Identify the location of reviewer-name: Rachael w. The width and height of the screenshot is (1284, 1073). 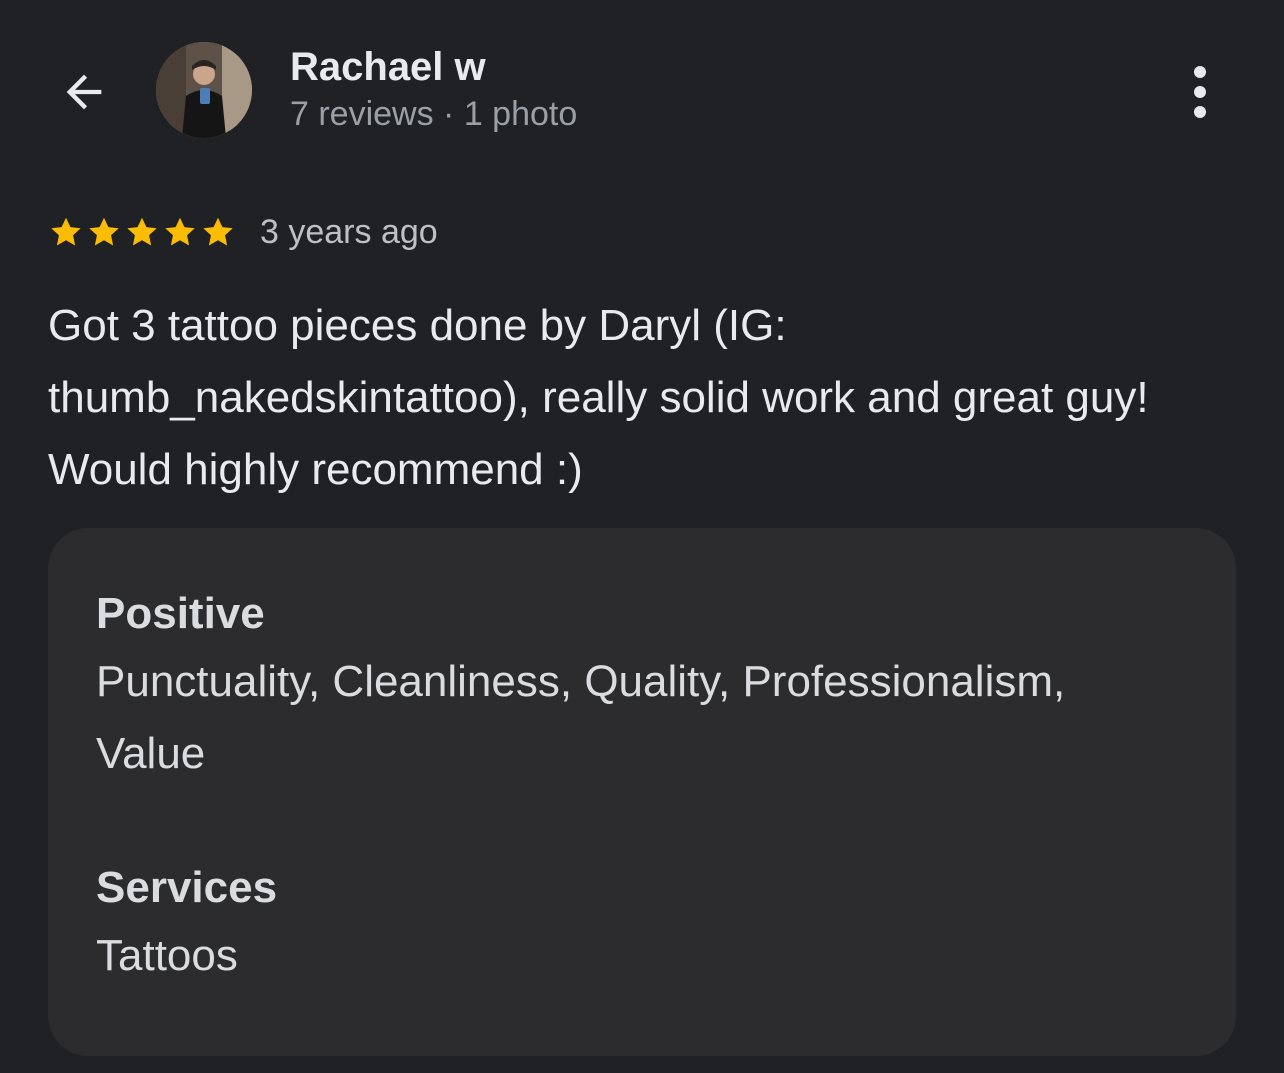
(388, 67).